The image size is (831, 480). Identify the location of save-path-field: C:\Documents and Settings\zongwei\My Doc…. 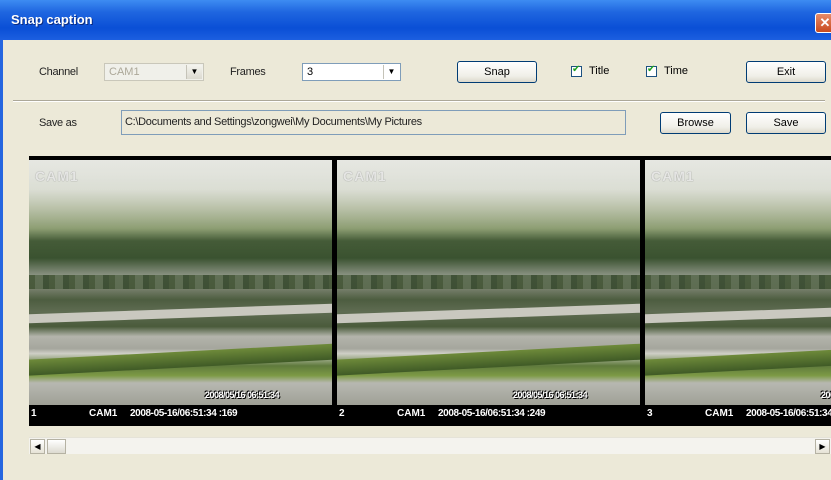
(373, 122).